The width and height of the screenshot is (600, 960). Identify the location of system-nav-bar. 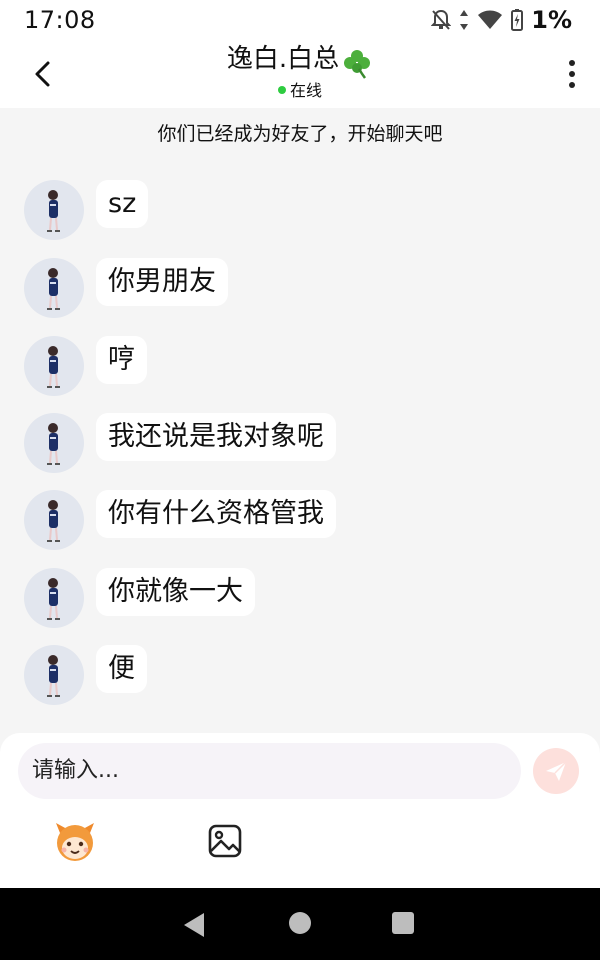
(300, 924).